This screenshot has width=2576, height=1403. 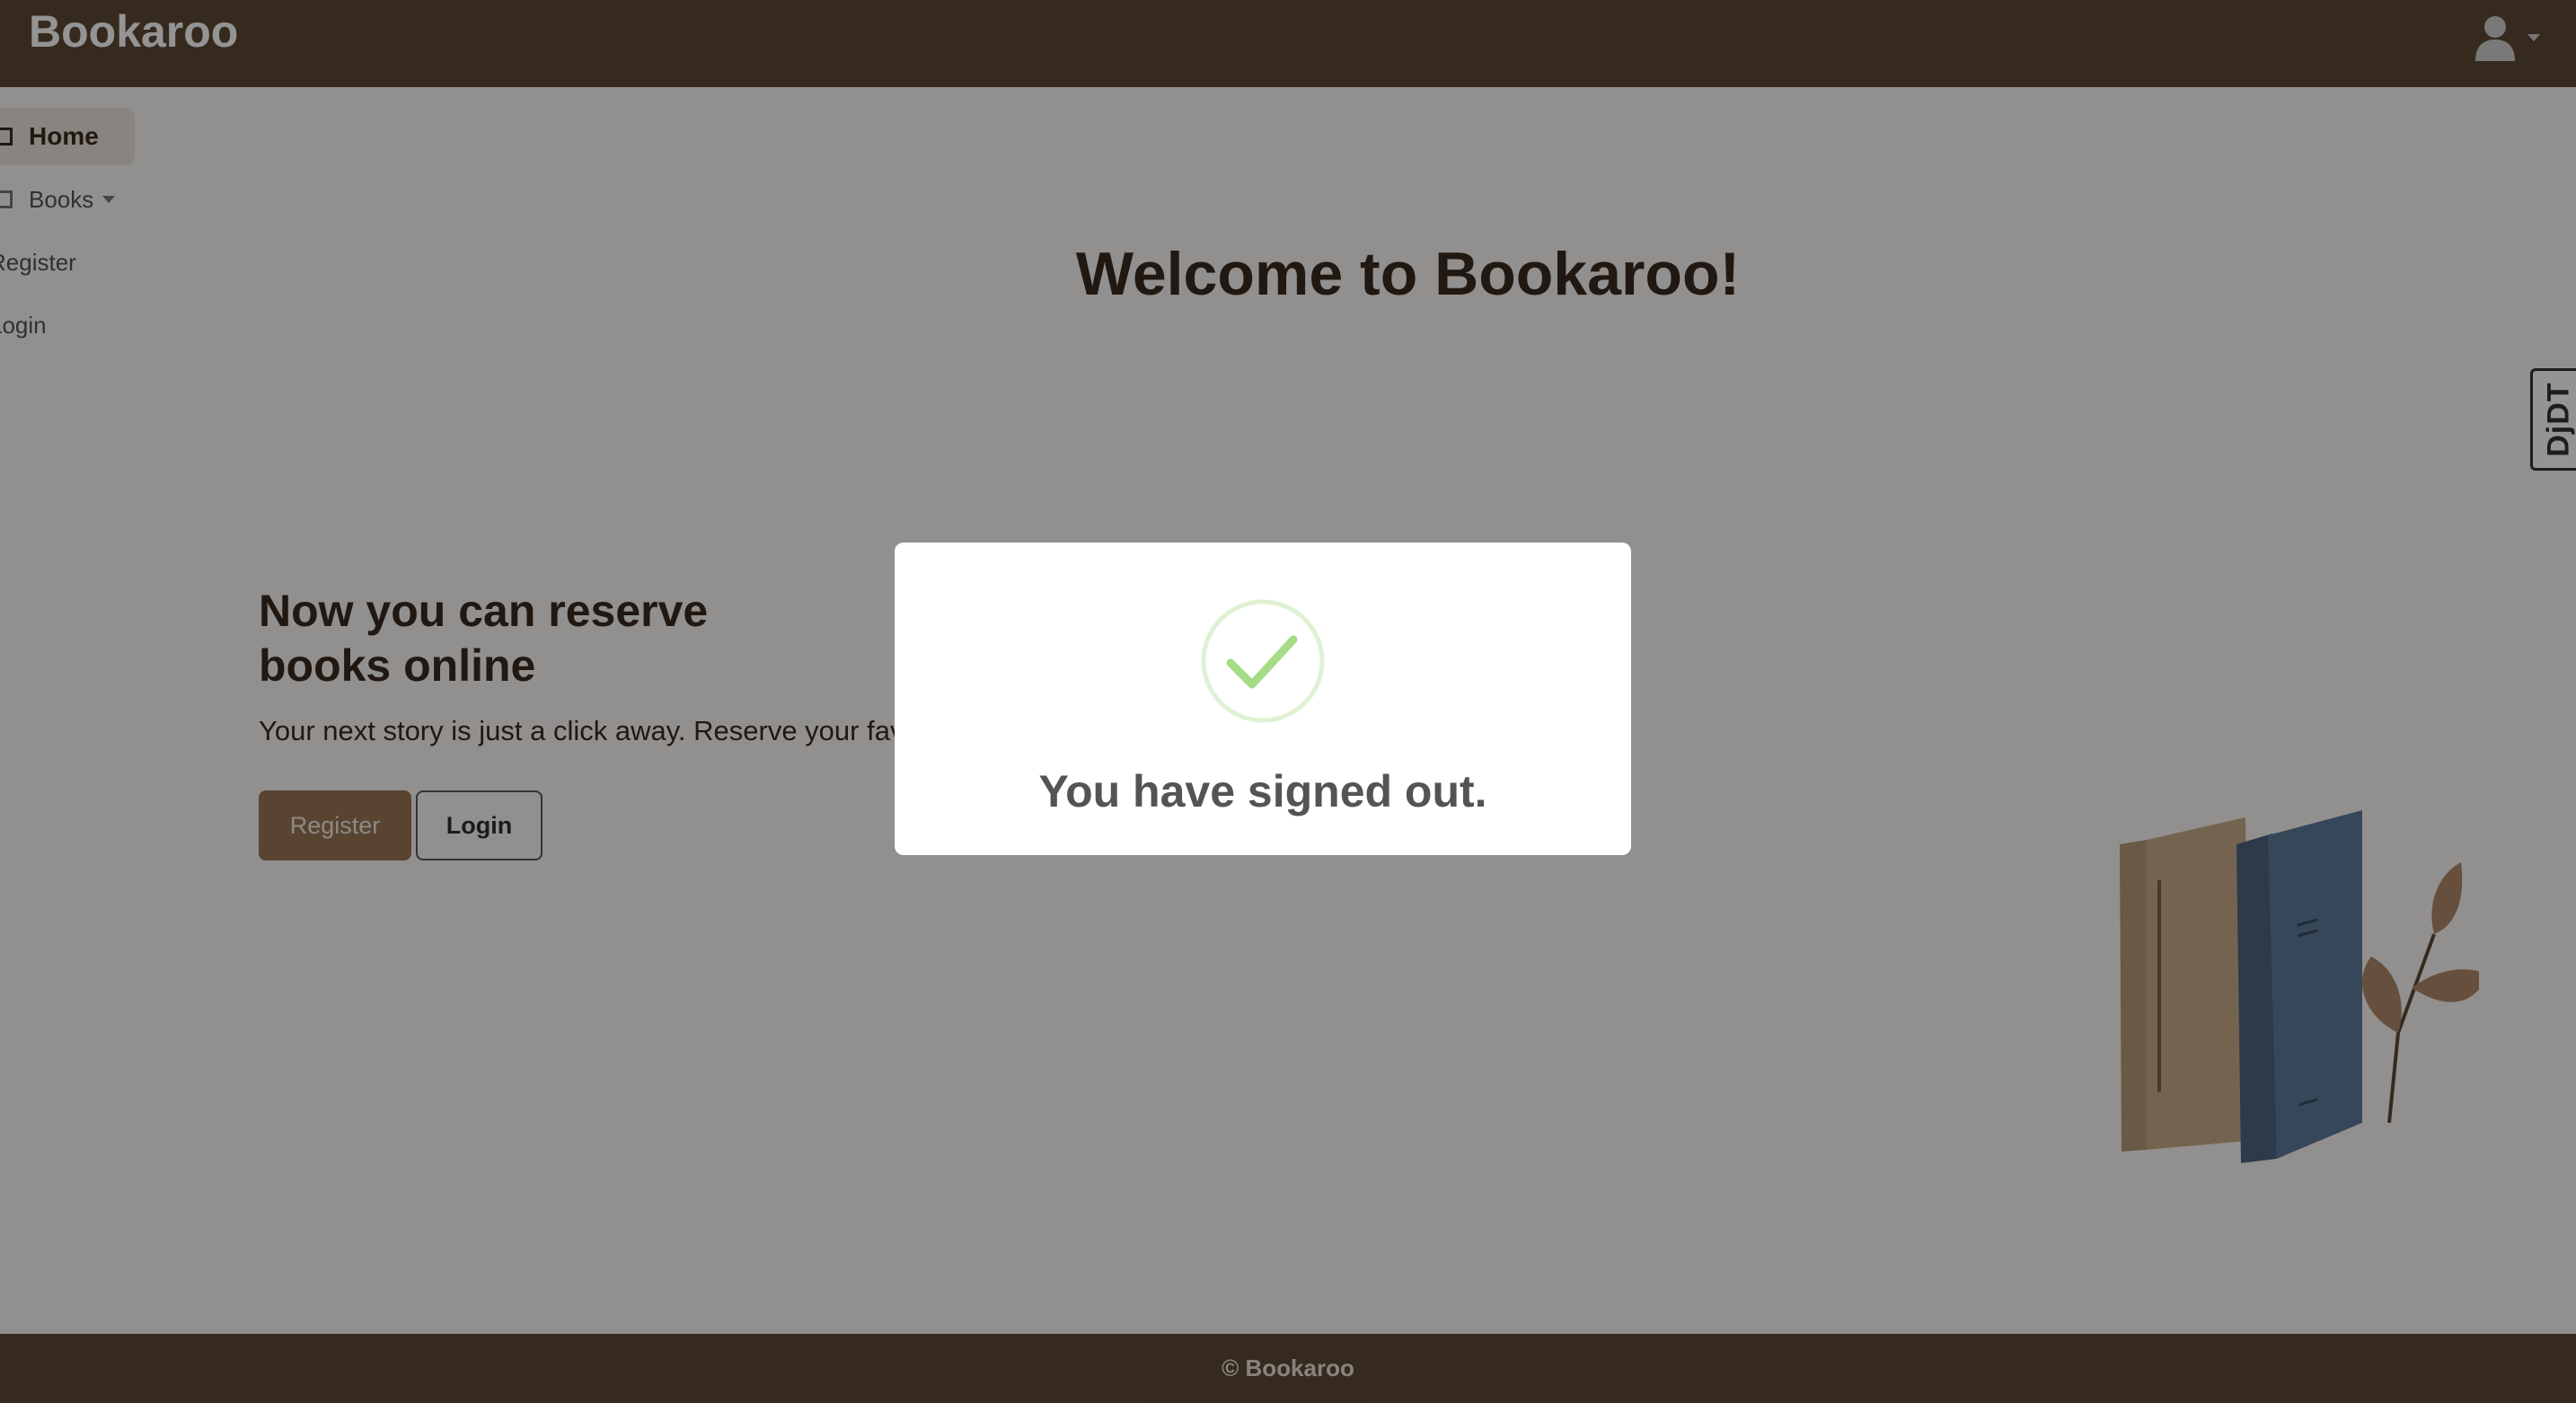 I want to click on signout-dialog: You have signed out., so click(x=1263, y=699).